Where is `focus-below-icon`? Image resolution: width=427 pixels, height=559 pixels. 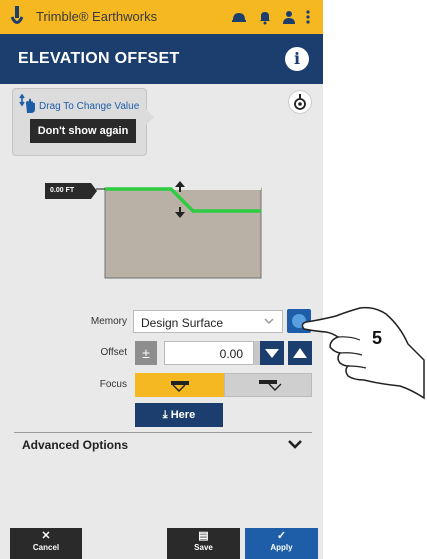
focus-below-icon is located at coordinates (180, 386).